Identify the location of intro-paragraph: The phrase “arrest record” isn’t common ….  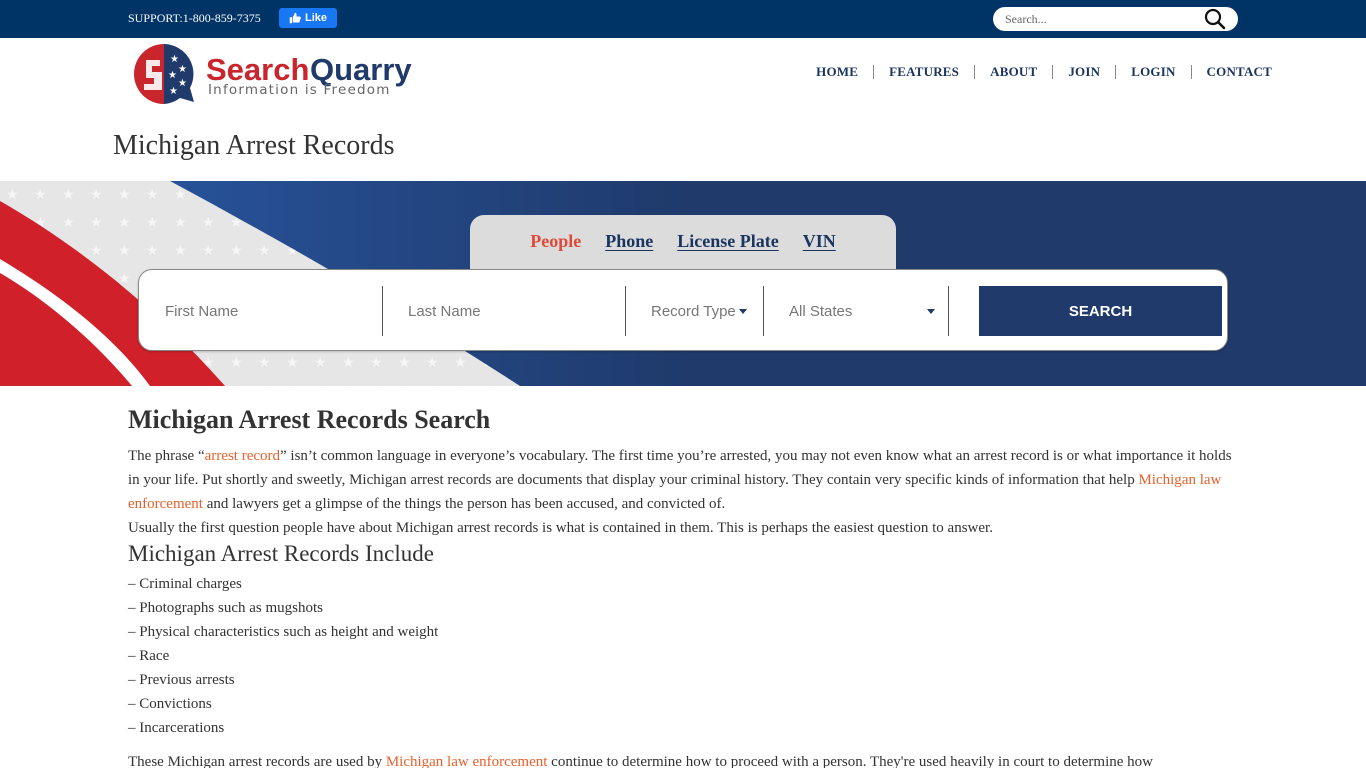
(683, 480).